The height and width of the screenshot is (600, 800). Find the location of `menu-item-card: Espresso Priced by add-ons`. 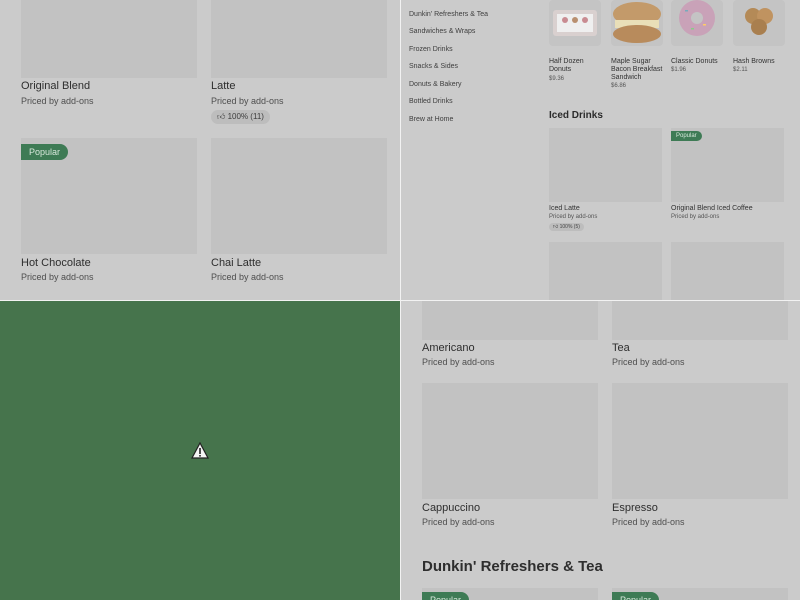

menu-item-card: Espresso Priced by add-ons is located at coordinates (700, 458).